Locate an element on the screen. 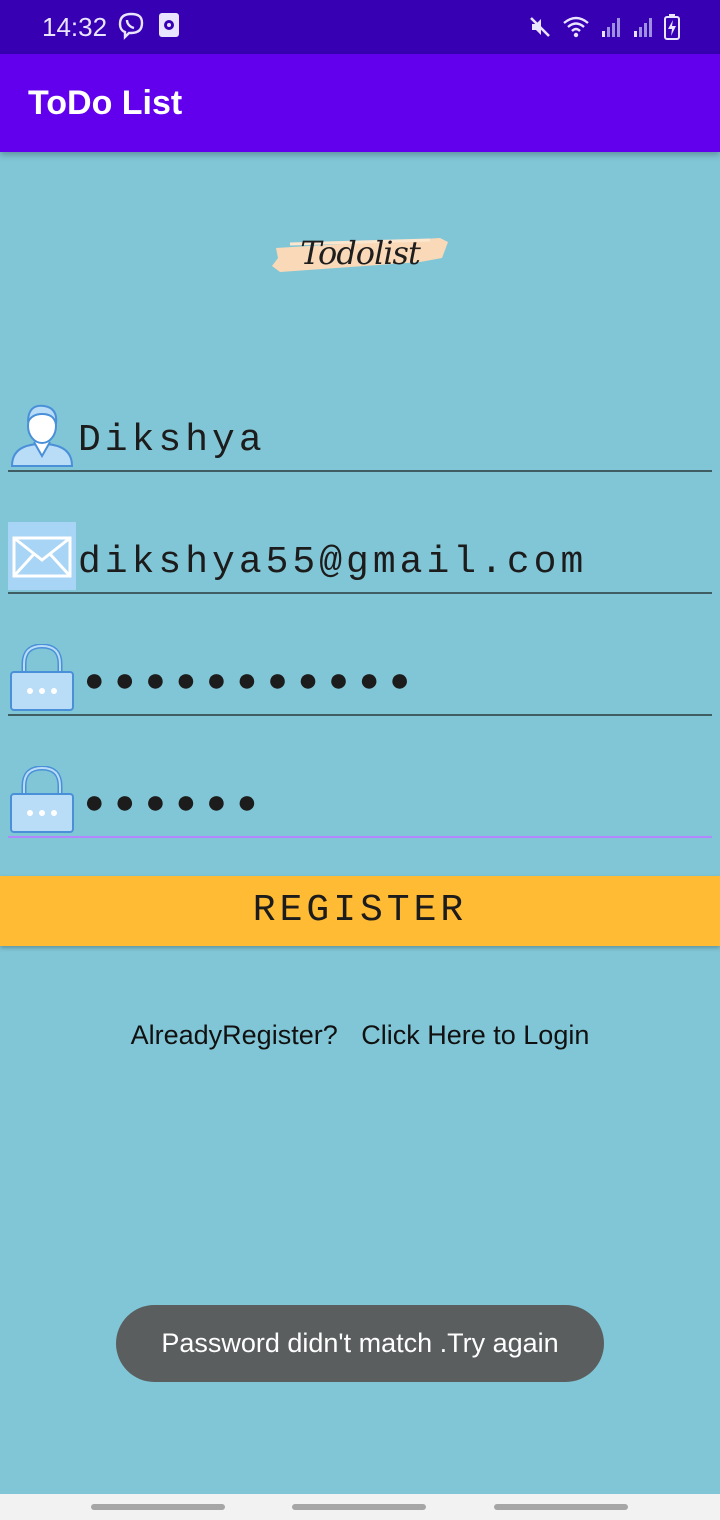 The width and height of the screenshot is (720, 1520). todolist-logo: Todolist is located at coordinates (360, 255).